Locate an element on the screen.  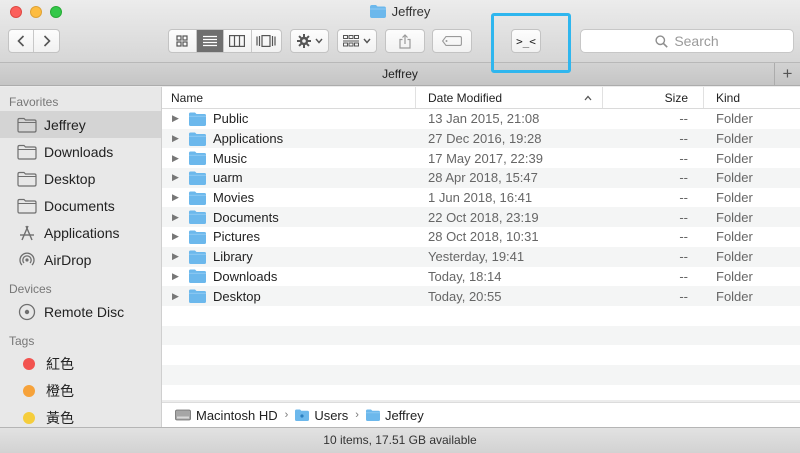
column-header-date: Date Modified is located at coordinates (509, 97).